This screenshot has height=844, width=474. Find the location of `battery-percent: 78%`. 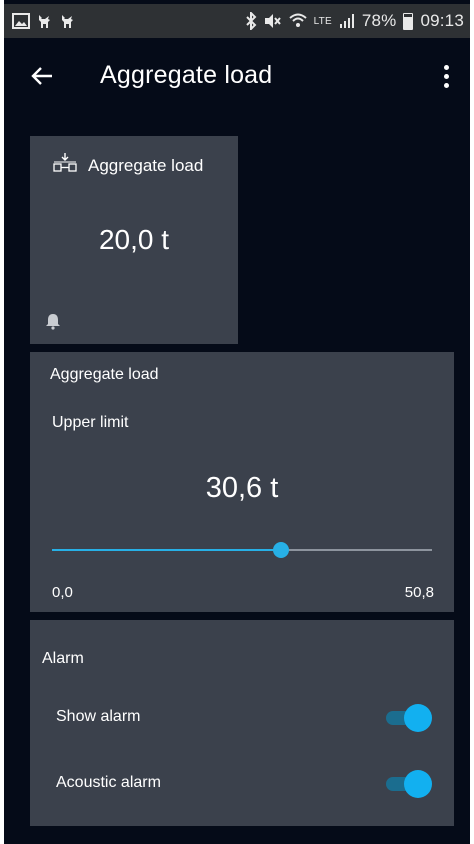

battery-percent: 78% is located at coordinates (379, 20).